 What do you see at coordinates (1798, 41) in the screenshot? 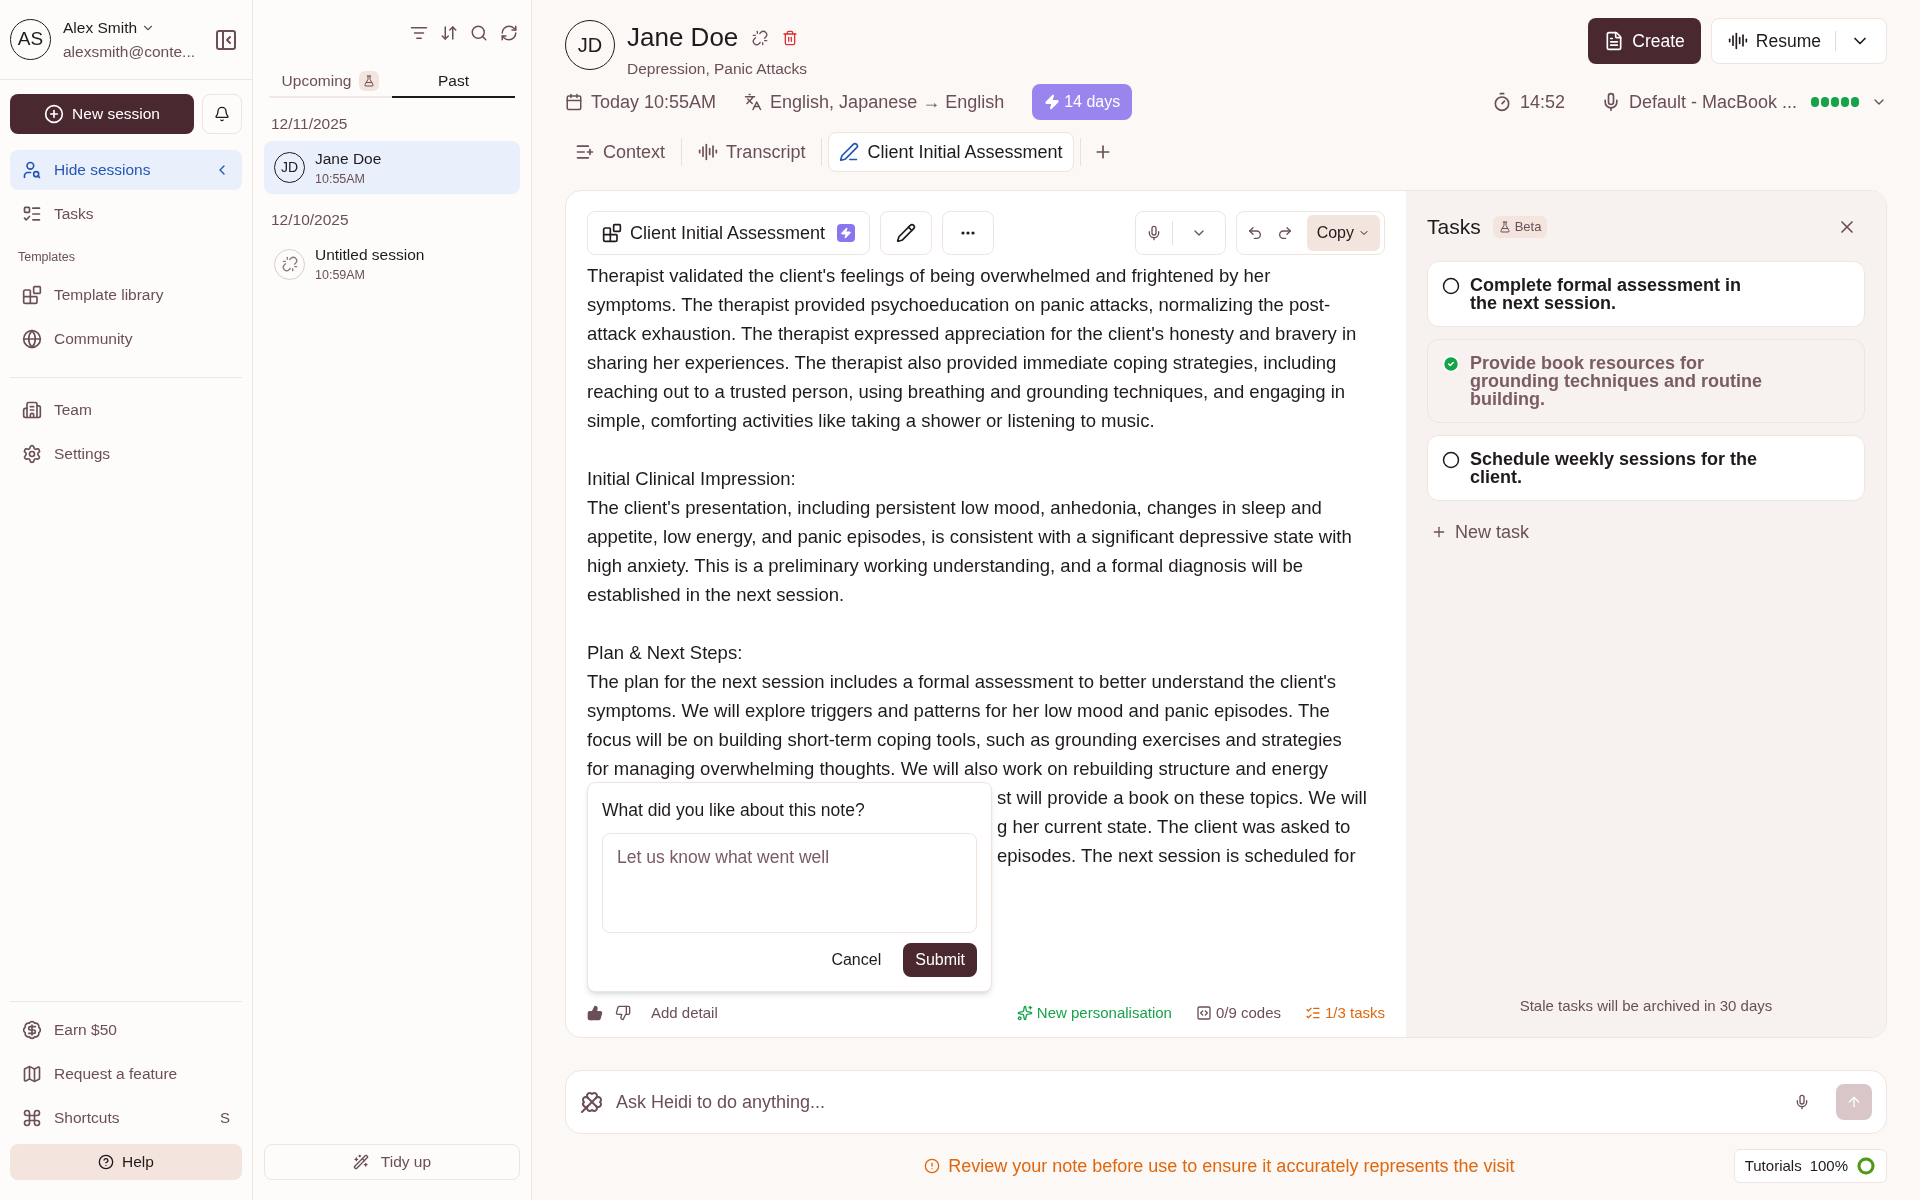
I see `resume-button: Resume` at bounding box center [1798, 41].